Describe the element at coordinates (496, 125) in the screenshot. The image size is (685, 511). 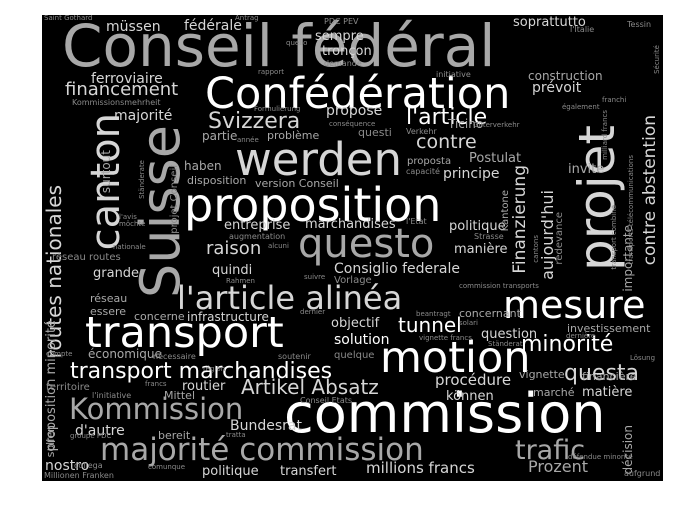
I see `word: Güterverkehr` at that location.